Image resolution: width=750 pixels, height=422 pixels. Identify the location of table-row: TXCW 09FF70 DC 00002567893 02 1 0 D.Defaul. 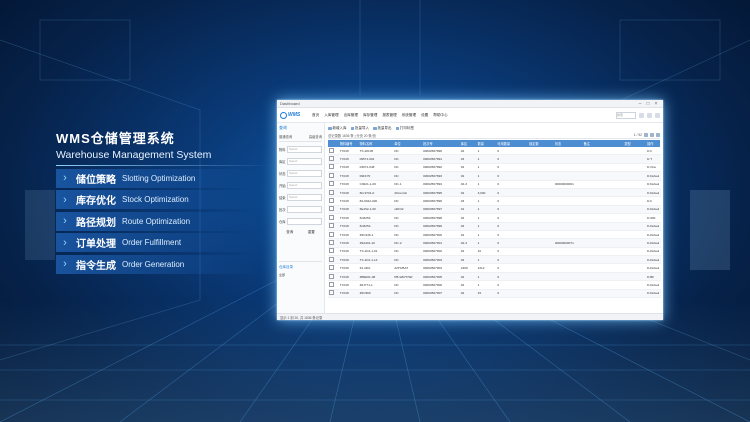
(494, 176).